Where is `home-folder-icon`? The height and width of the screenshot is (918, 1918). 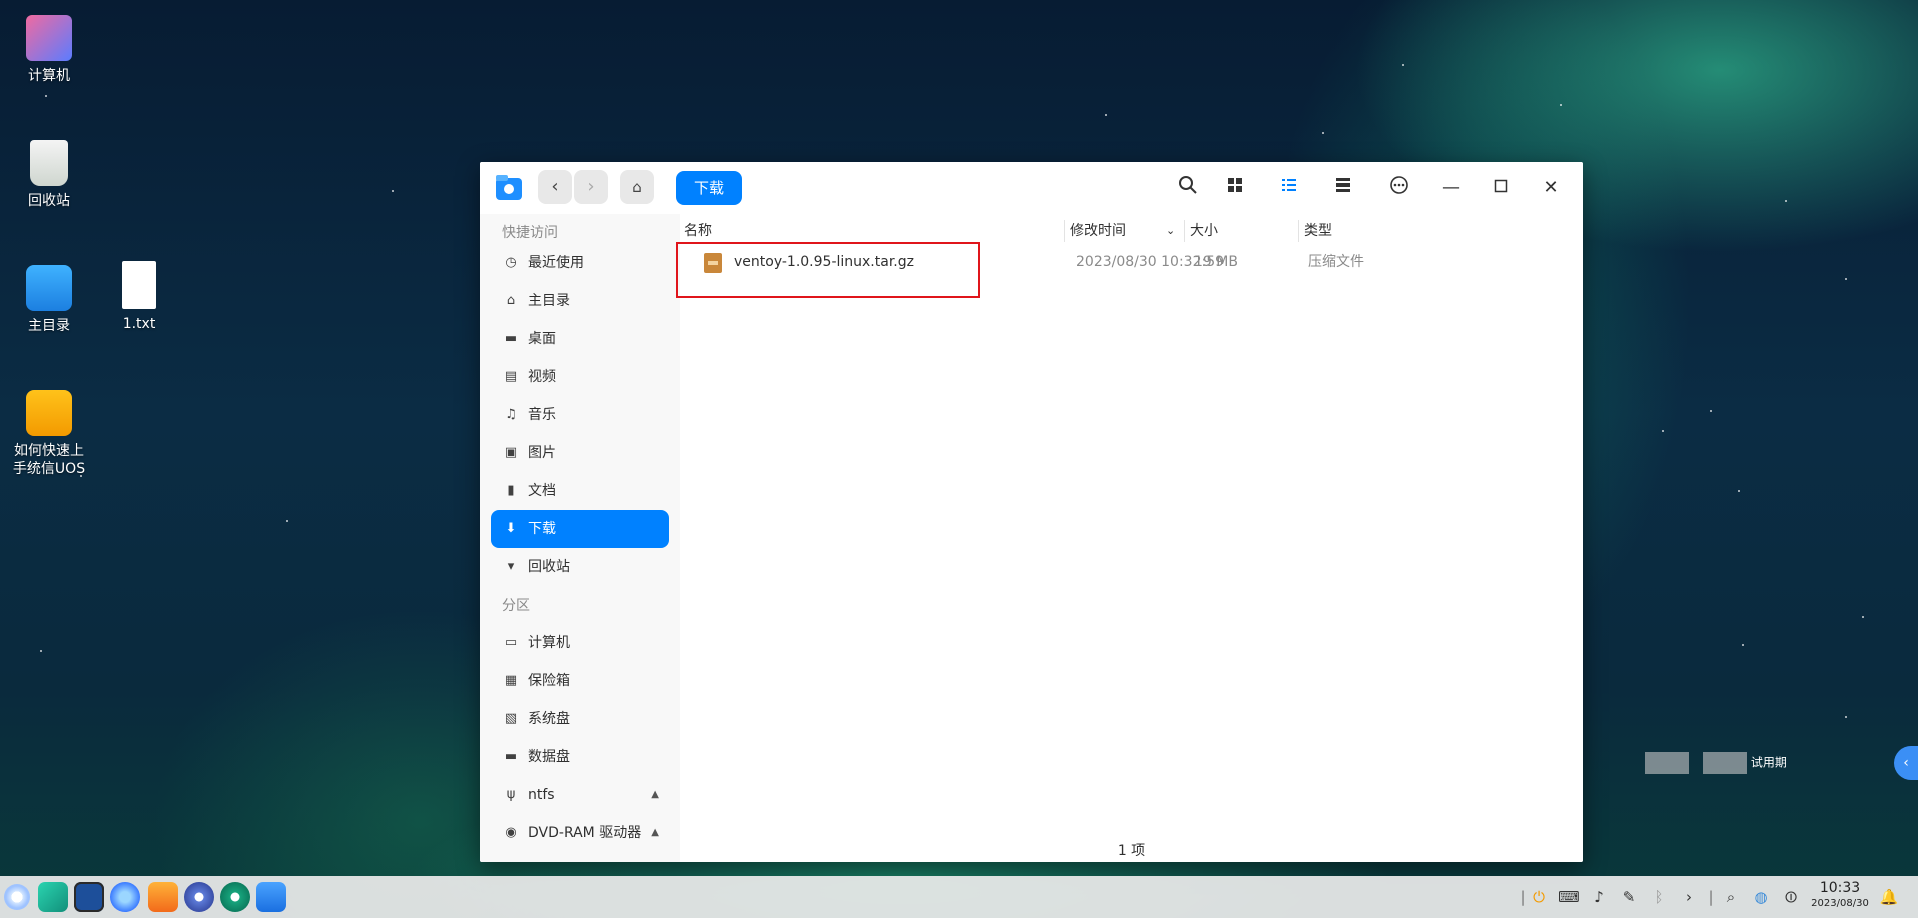 home-folder-icon is located at coordinates (49, 288).